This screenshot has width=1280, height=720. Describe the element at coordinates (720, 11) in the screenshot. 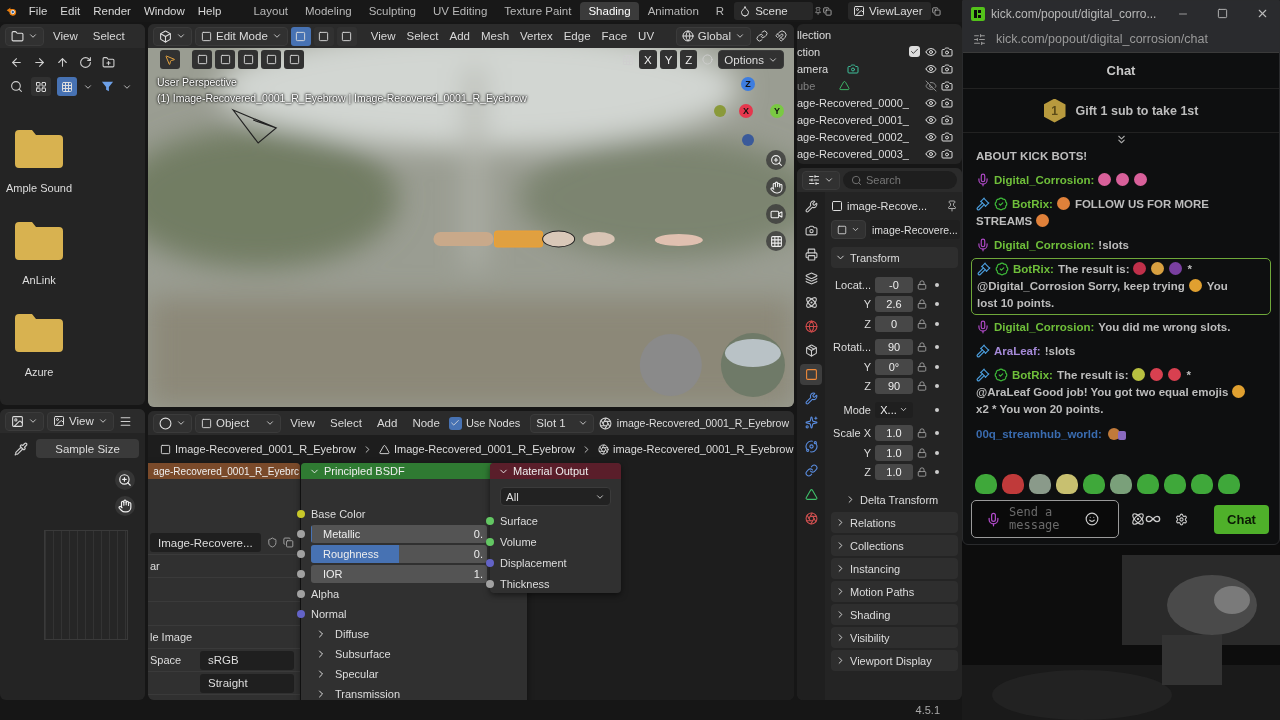

I see `workspace-tab: R` at that location.